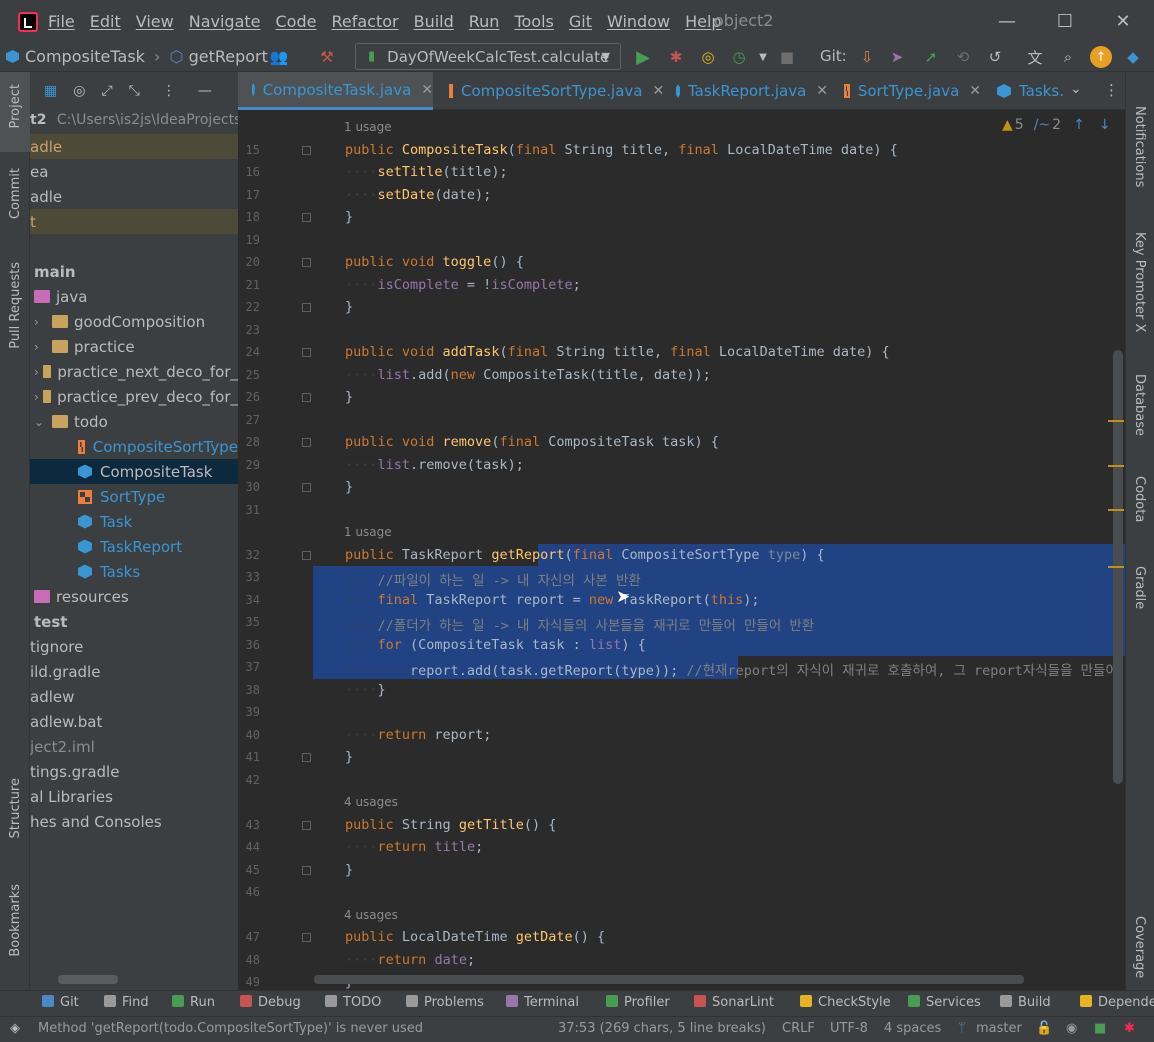 The height and width of the screenshot is (1042, 1154). What do you see at coordinates (134, 171) in the screenshot?
I see `tree-item: ea` at bounding box center [134, 171].